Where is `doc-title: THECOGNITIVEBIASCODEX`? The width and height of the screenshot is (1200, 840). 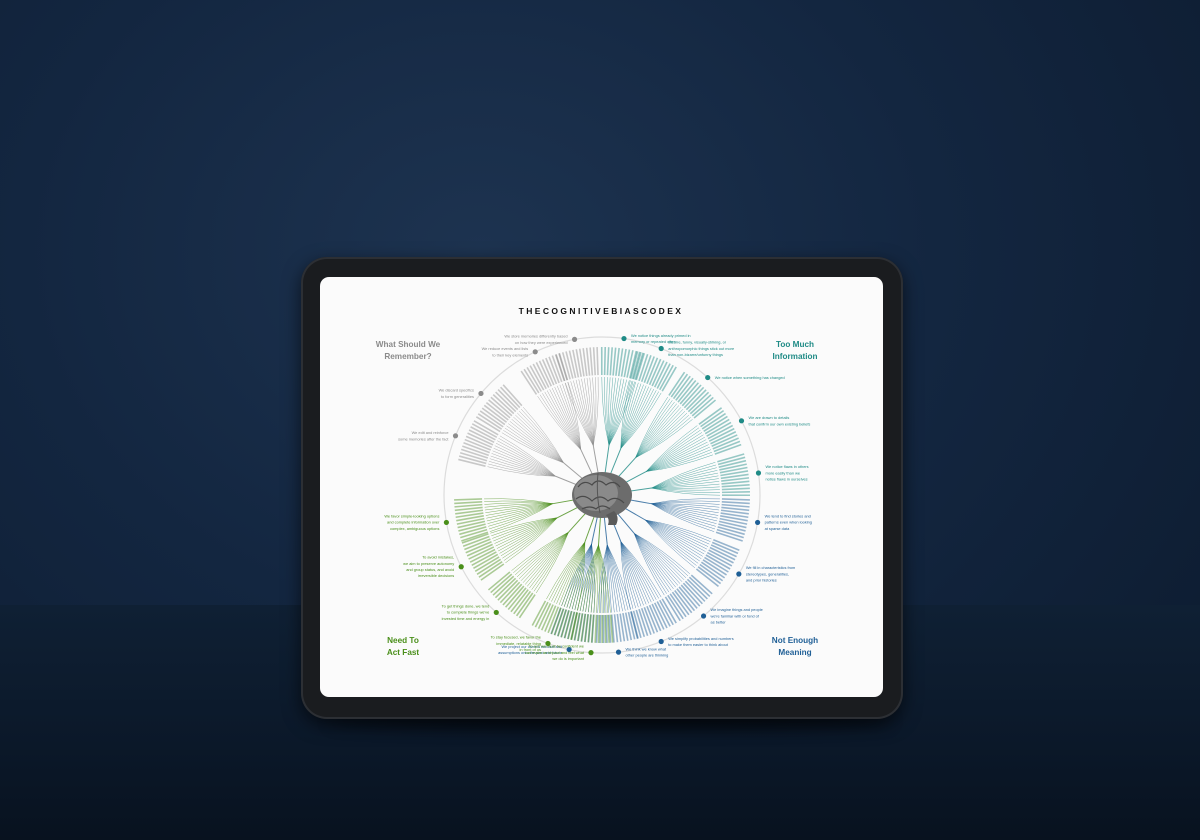 doc-title: THECOGNITIVEBIASCODEX is located at coordinates (601, 311).